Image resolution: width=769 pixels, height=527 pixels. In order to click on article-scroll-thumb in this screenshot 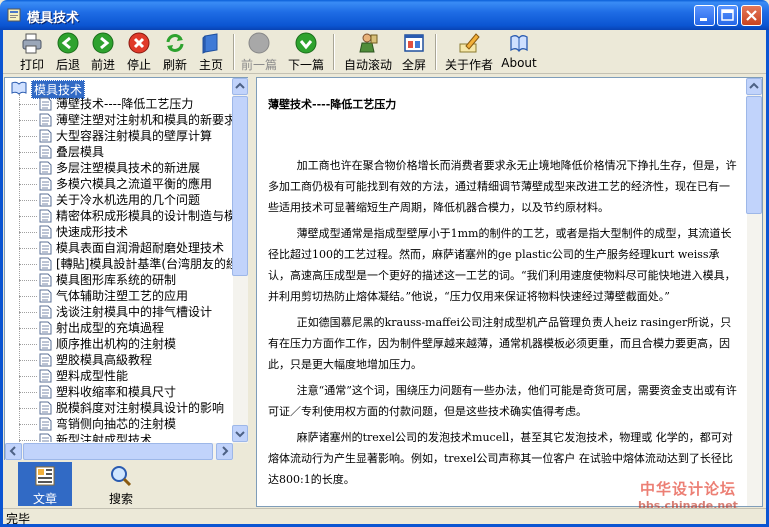, I will do `click(754, 155)`.